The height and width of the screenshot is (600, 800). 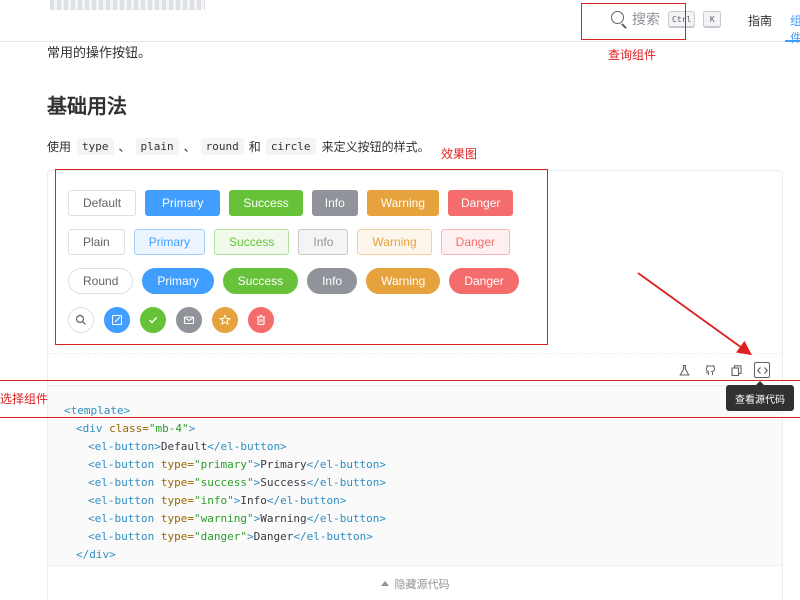 I want to click on caret-up-icon, so click(x=384, y=583).